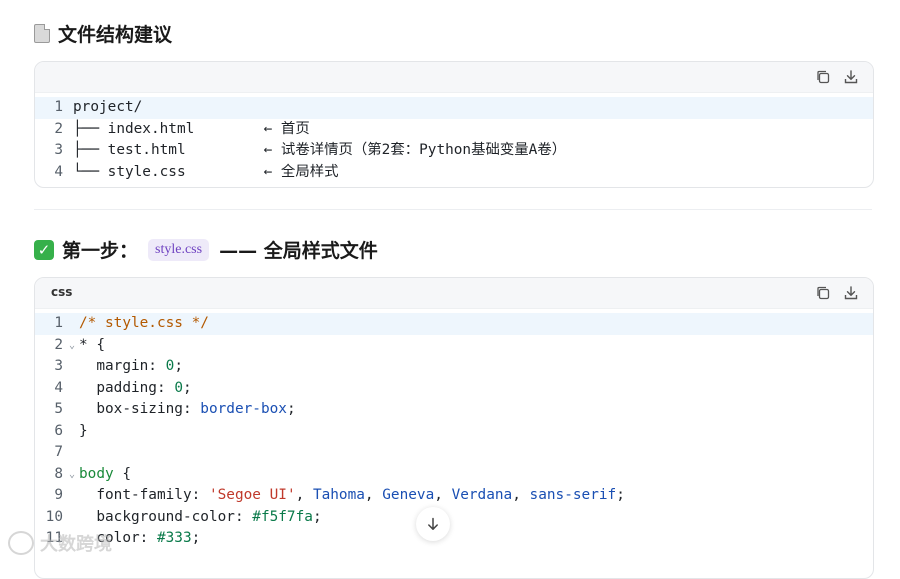  What do you see at coordinates (71, 430) in the screenshot?
I see `code-line: 6}` at bounding box center [71, 430].